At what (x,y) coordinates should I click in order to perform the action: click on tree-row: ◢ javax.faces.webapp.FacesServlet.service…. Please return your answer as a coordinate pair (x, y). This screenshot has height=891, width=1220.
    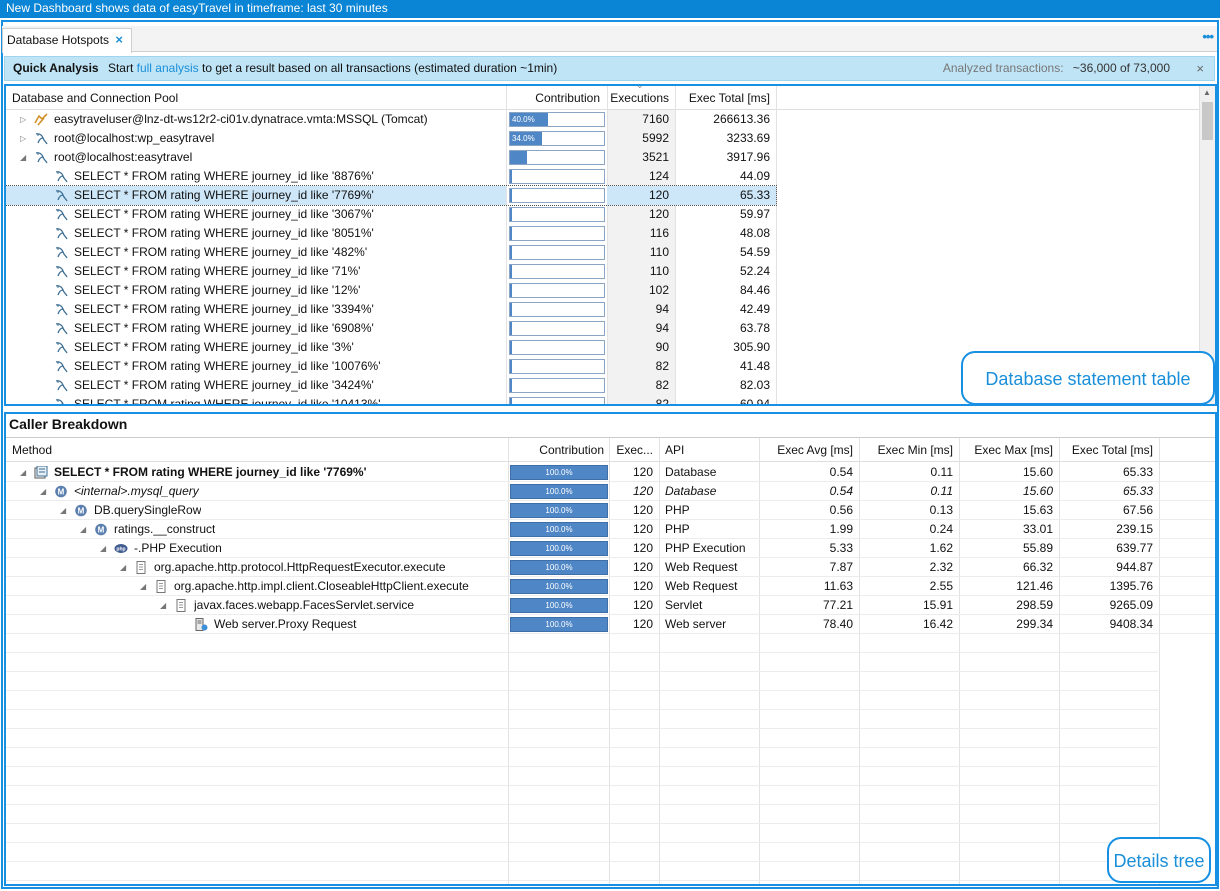
    Looking at the image, I should click on (610, 605).